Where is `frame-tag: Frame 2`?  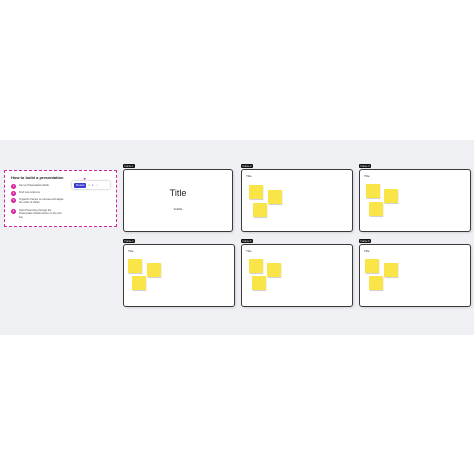 frame-tag: Frame 2 is located at coordinates (247, 166).